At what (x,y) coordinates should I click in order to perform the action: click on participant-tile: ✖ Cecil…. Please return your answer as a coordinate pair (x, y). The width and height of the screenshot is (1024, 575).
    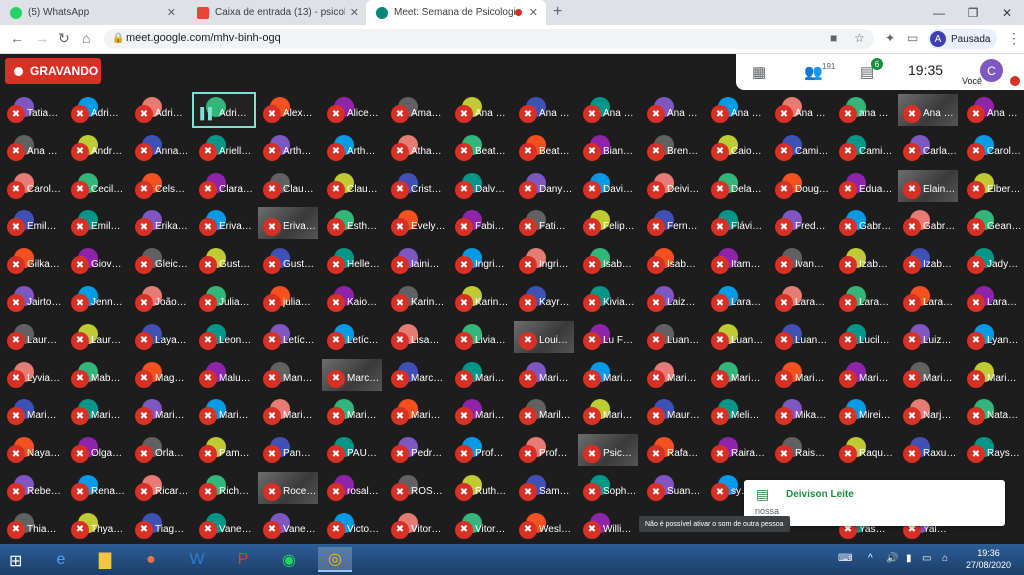
    Looking at the image, I should click on (96, 186).